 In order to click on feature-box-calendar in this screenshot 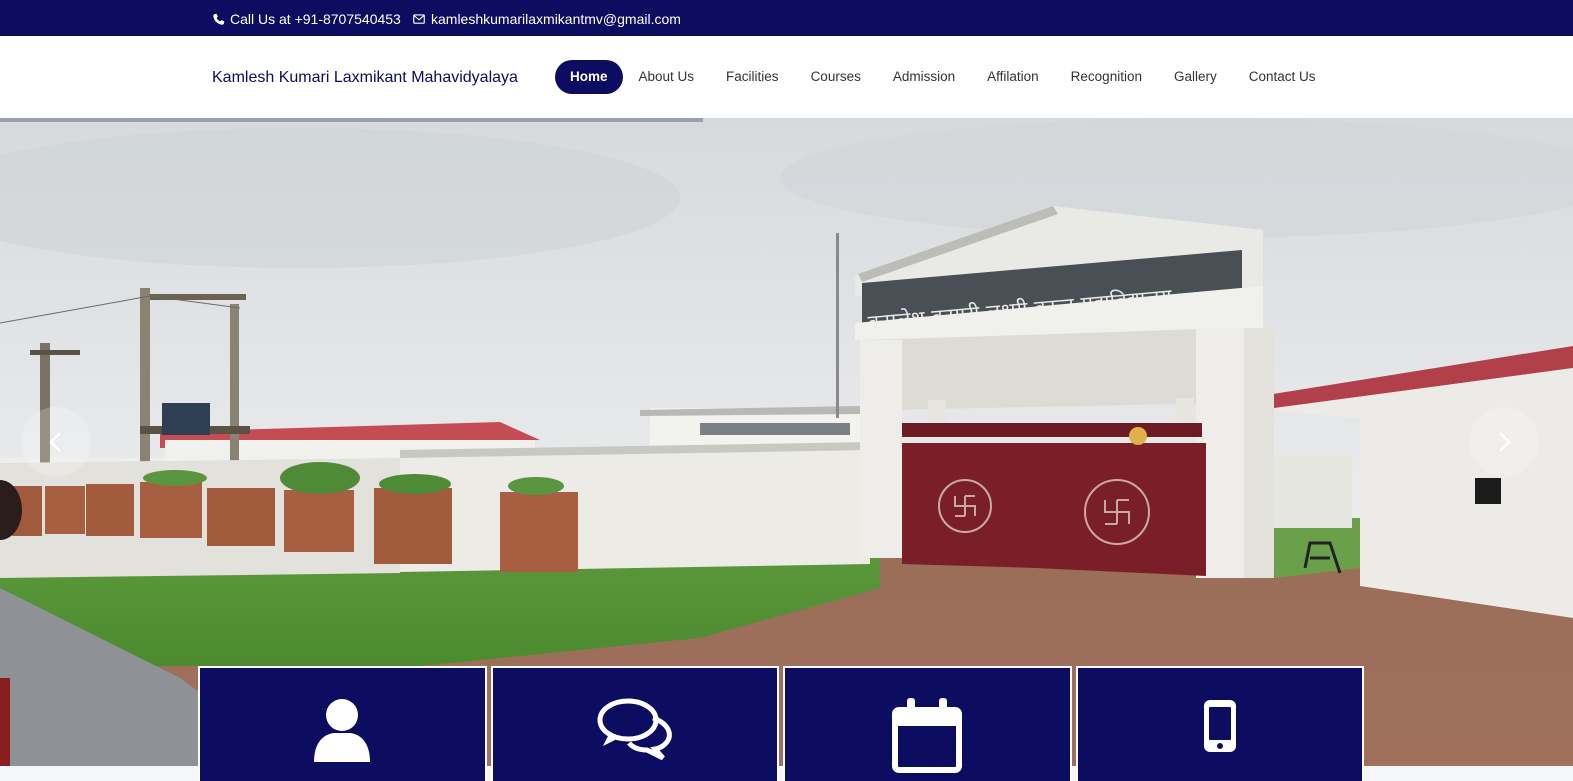, I will do `click(927, 723)`.